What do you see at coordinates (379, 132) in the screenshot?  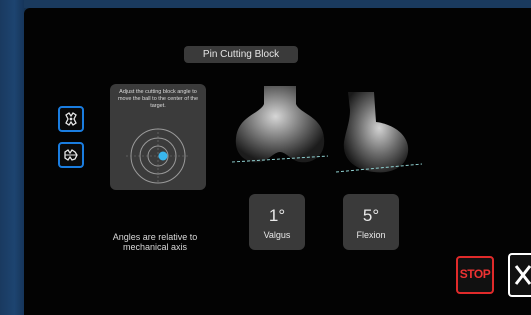 I see `femur-lateral-view` at bounding box center [379, 132].